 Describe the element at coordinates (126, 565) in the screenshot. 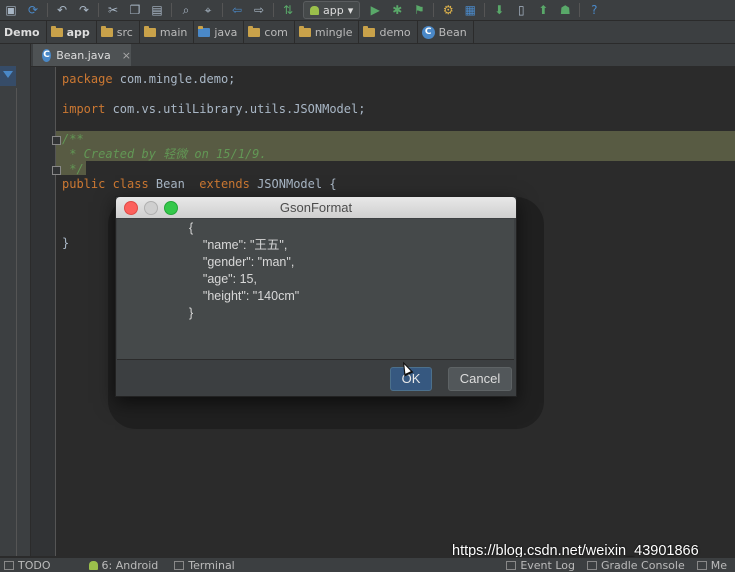

I see `android-tool-button: 6: Android` at that location.